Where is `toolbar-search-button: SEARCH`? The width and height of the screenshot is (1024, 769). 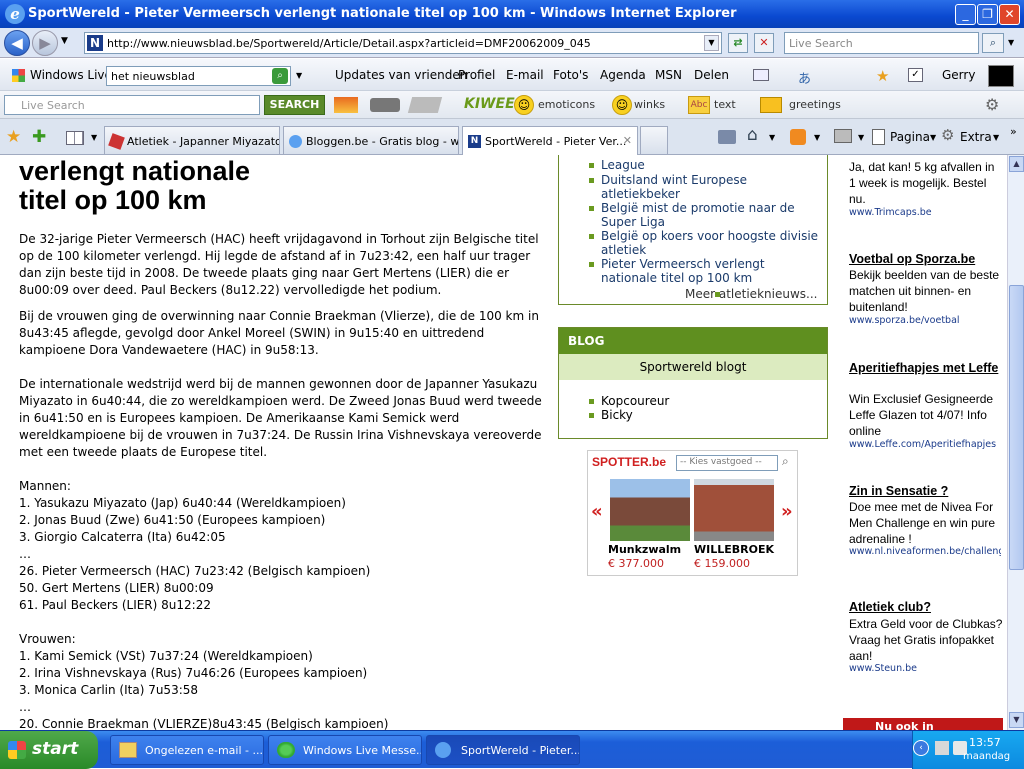
toolbar-search-button: SEARCH is located at coordinates (294, 105).